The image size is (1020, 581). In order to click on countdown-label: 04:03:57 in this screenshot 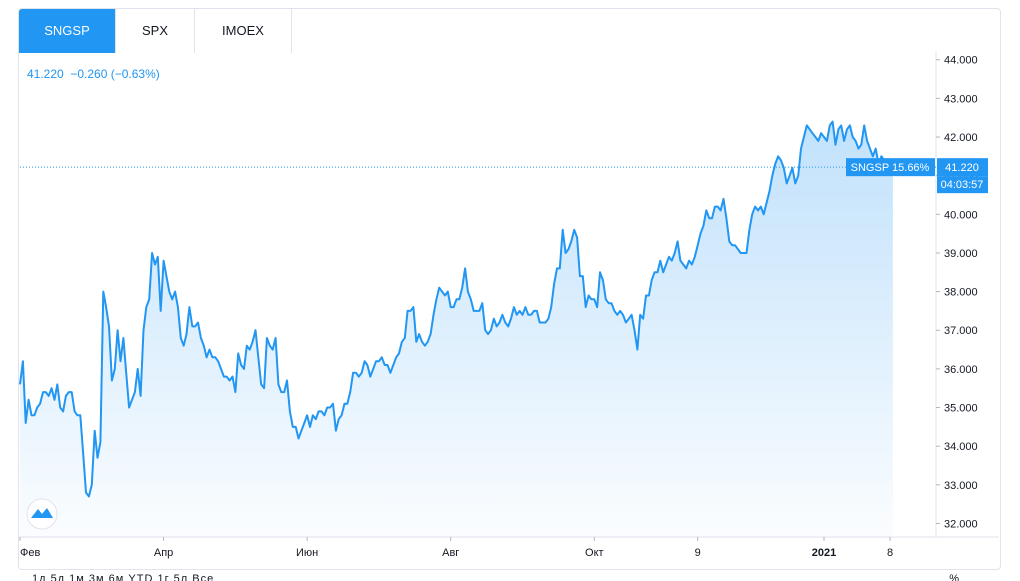, I will do `click(962, 185)`.